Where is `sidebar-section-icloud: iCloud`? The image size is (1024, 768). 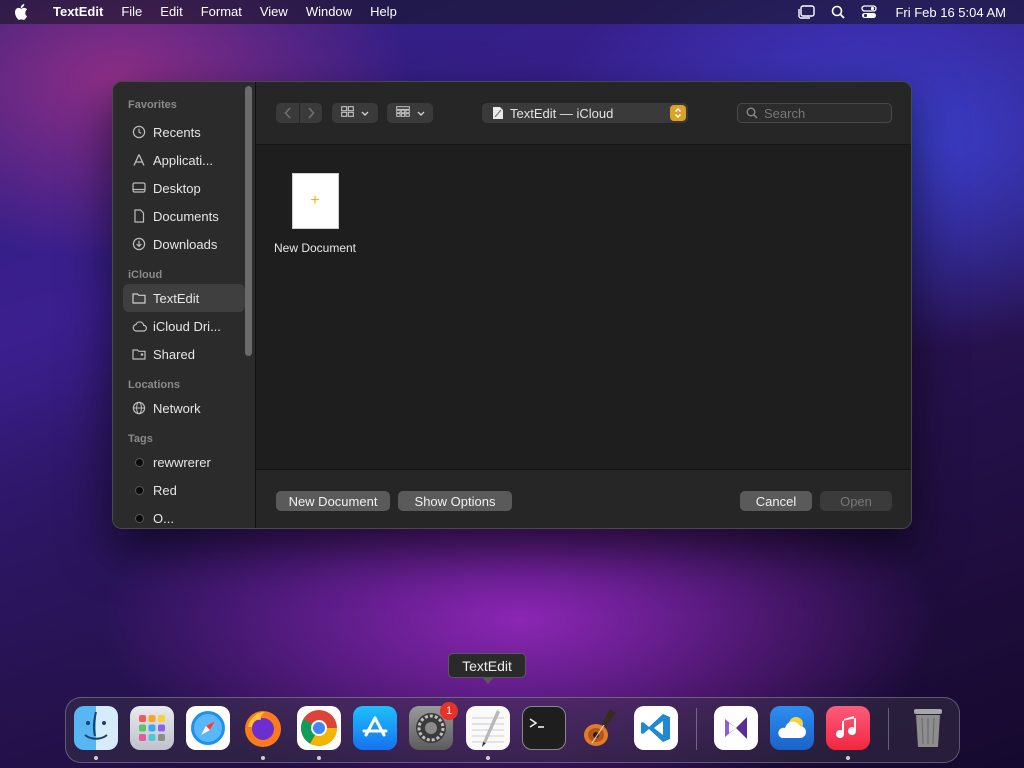
sidebar-section-icloud: iCloud is located at coordinates (145, 275).